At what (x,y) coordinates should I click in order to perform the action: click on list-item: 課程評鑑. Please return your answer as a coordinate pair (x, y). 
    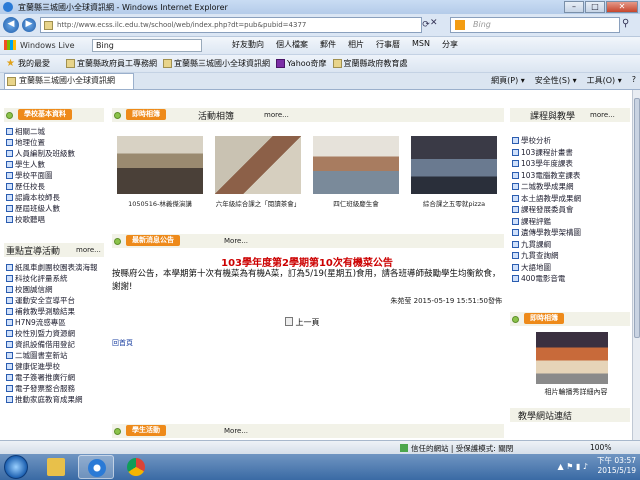
    Looking at the image, I should click on (571, 222).